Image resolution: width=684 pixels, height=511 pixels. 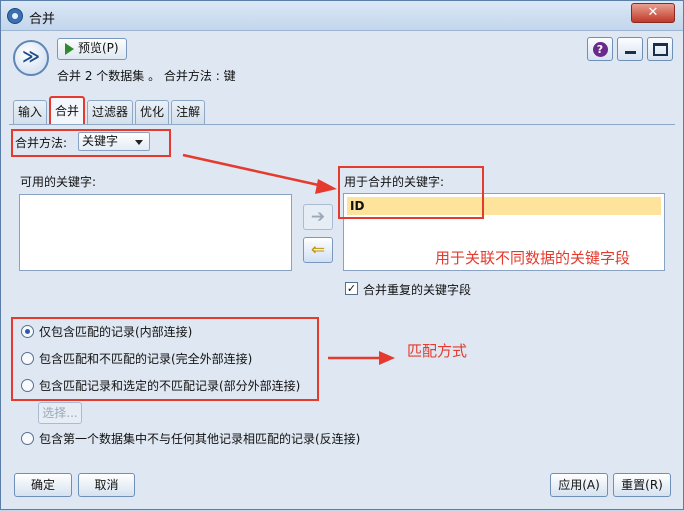 What do you see at coordinates (188, 112) in the screenshot?
I see `tab-annotation: 注解` at bounding box center [188, 112].